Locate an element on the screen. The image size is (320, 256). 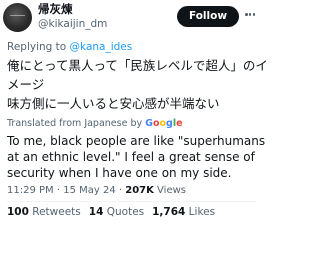
likes-stat: 1,764 Likes is located at coordinates (183, 212).